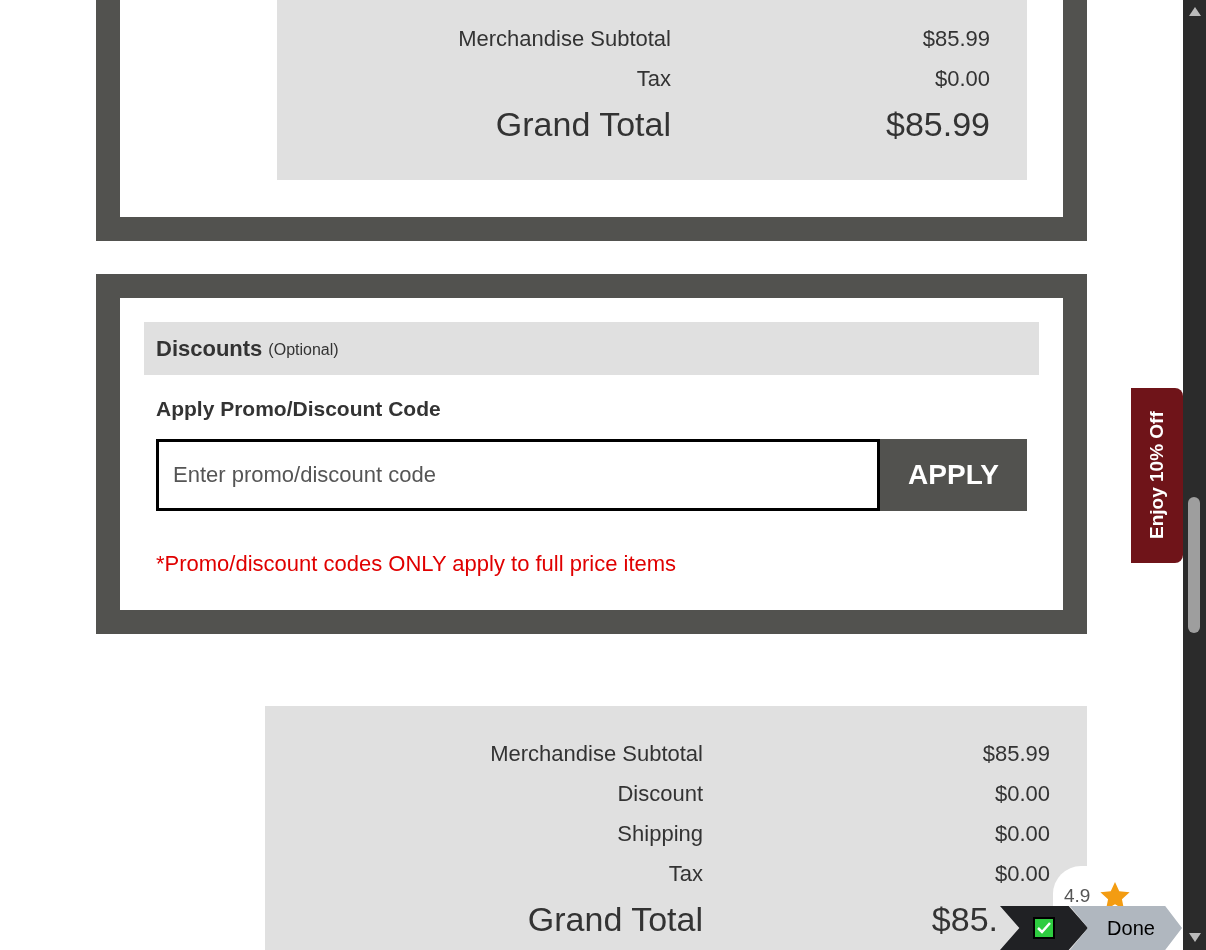 Image resolution: width=1206 pixels, height=950 pixels. What do you see at coordinates (1126, 928) in the screenshot?
I see `done-button: Done` at bounding box center [1126, 928].